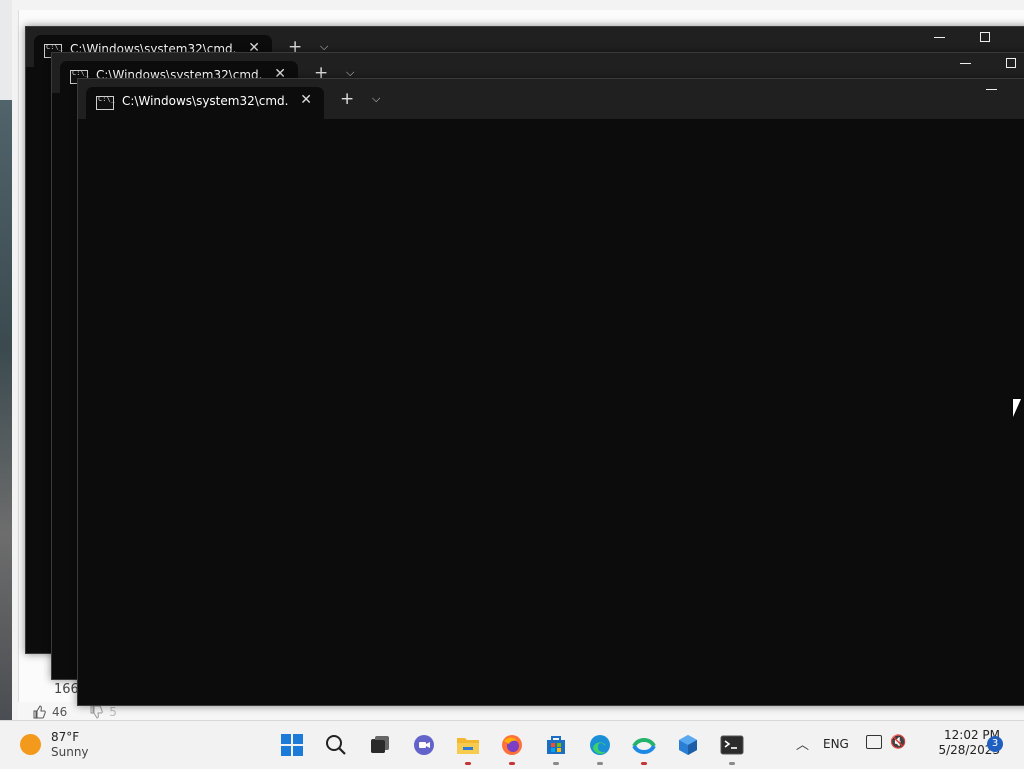 This screenshot has width=1024, height=769. What do you see at coordinates (376, 99) in the screenshot?
I see `chevron-down-icon: ⌵` at bounding box center [376, 99].